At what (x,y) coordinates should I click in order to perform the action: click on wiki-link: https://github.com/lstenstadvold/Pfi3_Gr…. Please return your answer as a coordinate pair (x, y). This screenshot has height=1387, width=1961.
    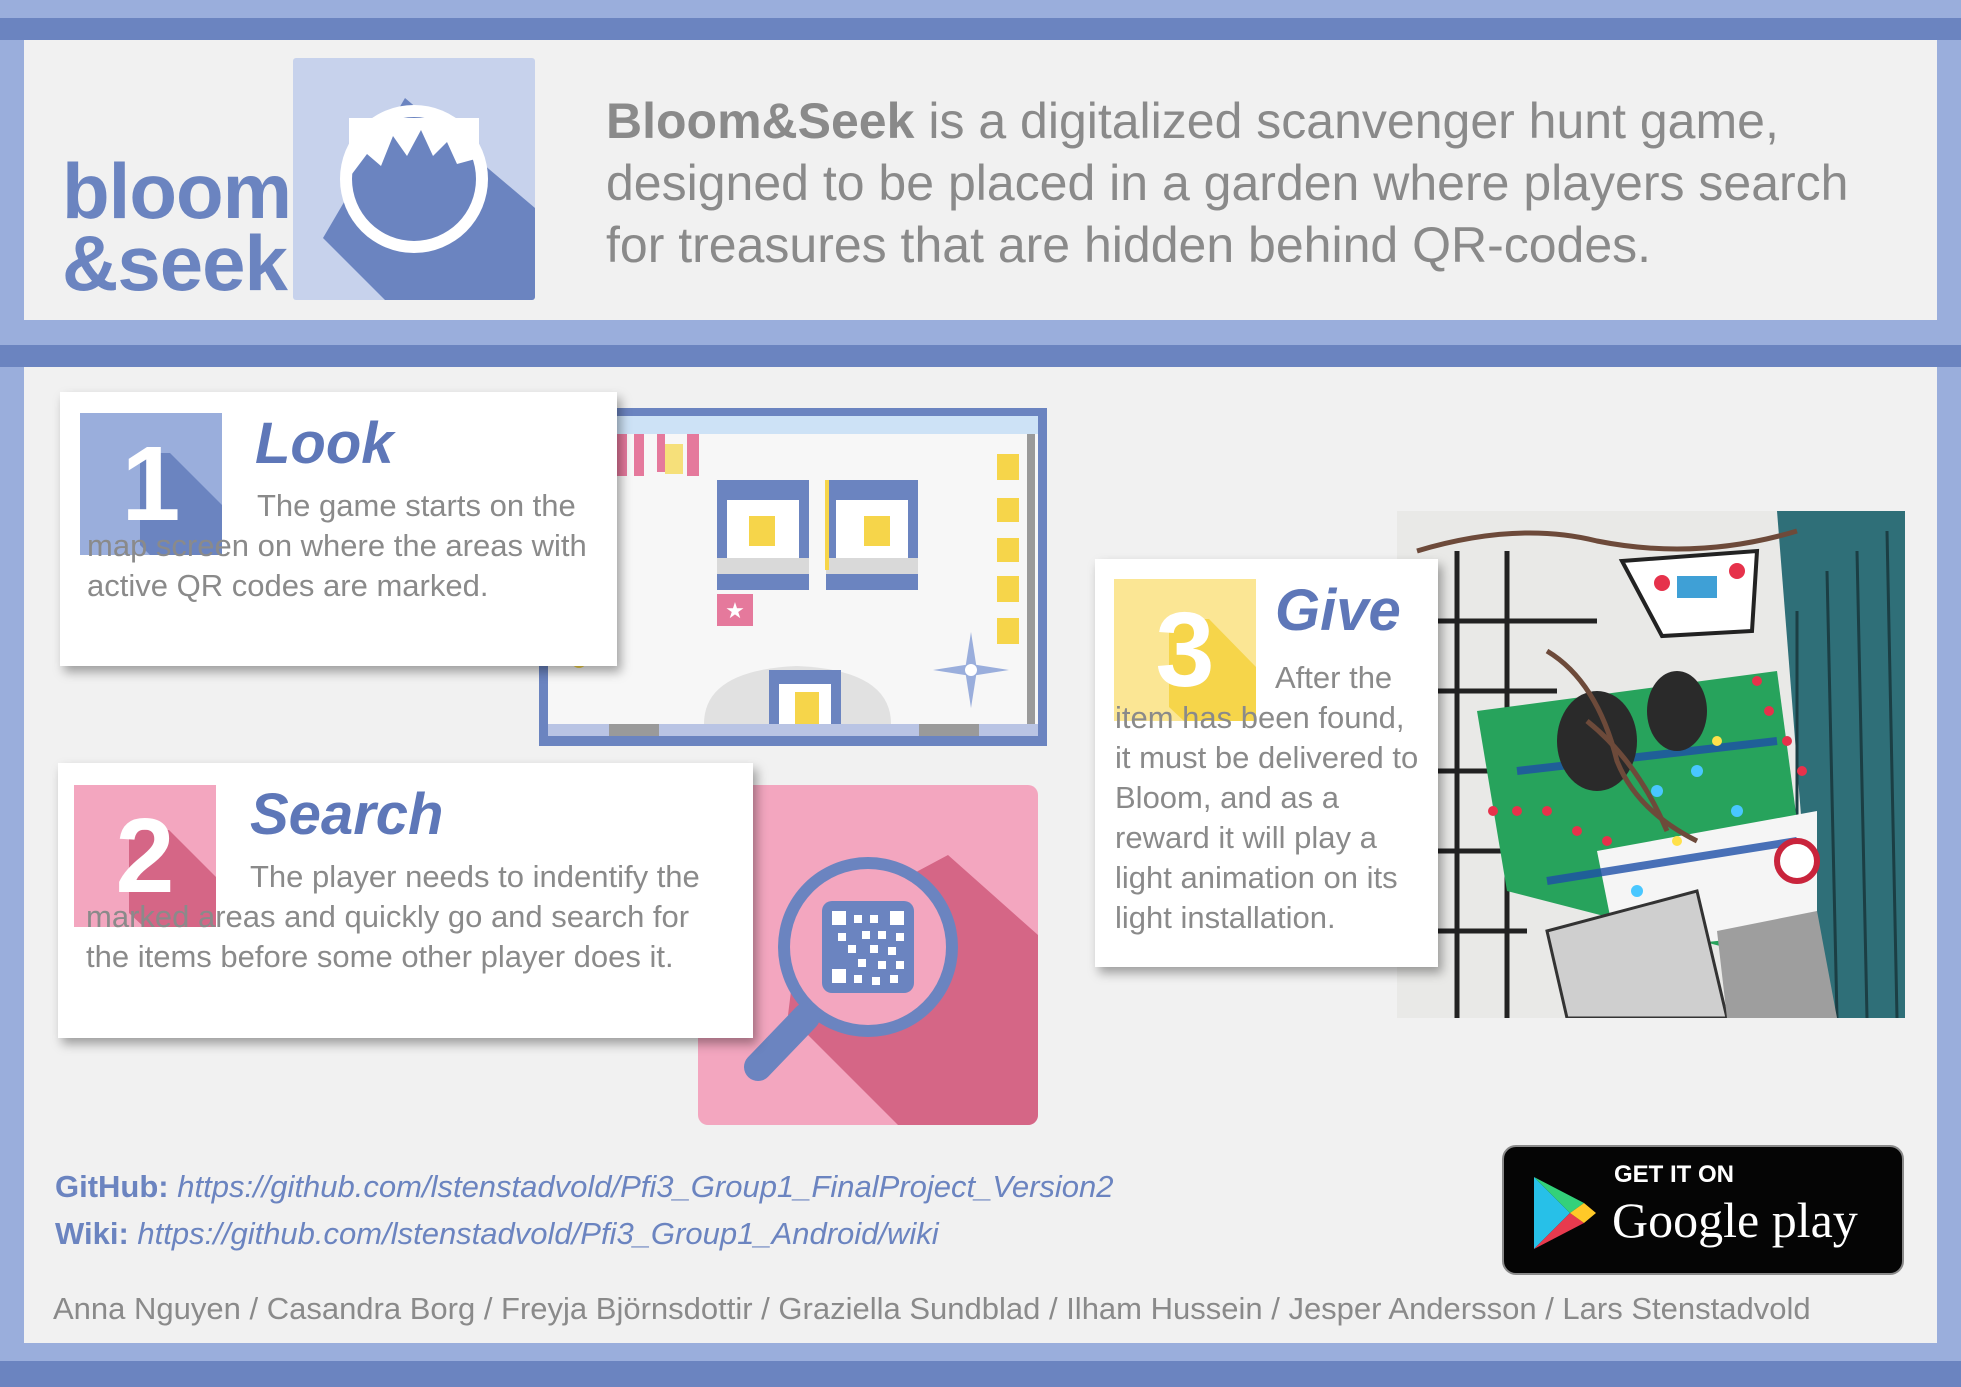
    Looking at the image, I should click on (537, 1233).